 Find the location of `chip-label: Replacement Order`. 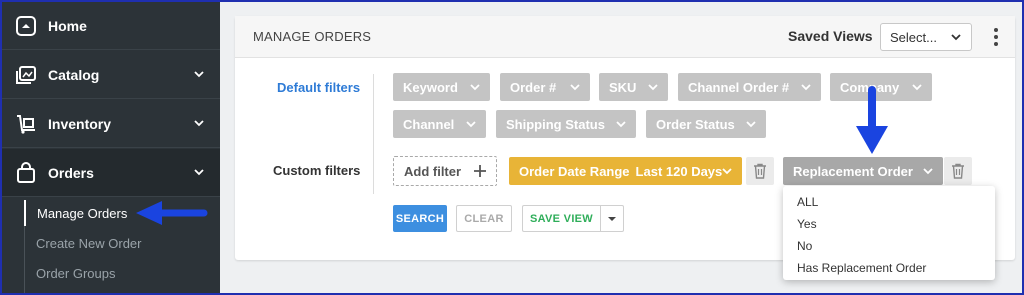

chip-label: Replacement Order is located at coordinates (853, 171).